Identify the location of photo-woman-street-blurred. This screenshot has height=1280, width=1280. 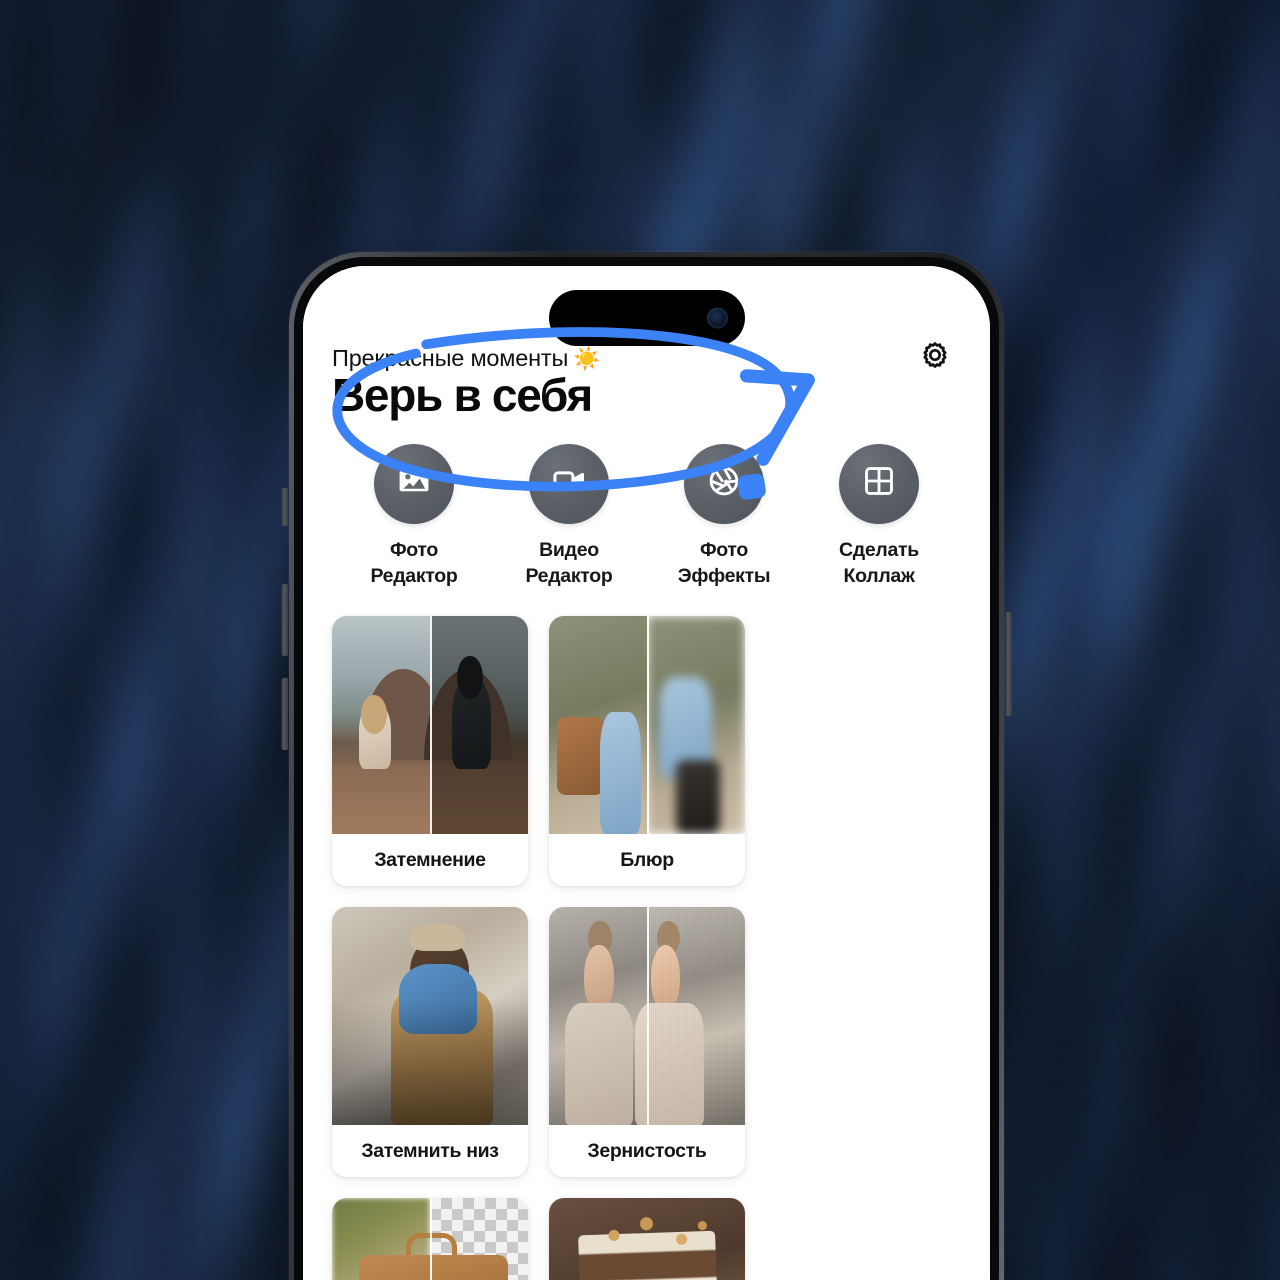
(696, 725).